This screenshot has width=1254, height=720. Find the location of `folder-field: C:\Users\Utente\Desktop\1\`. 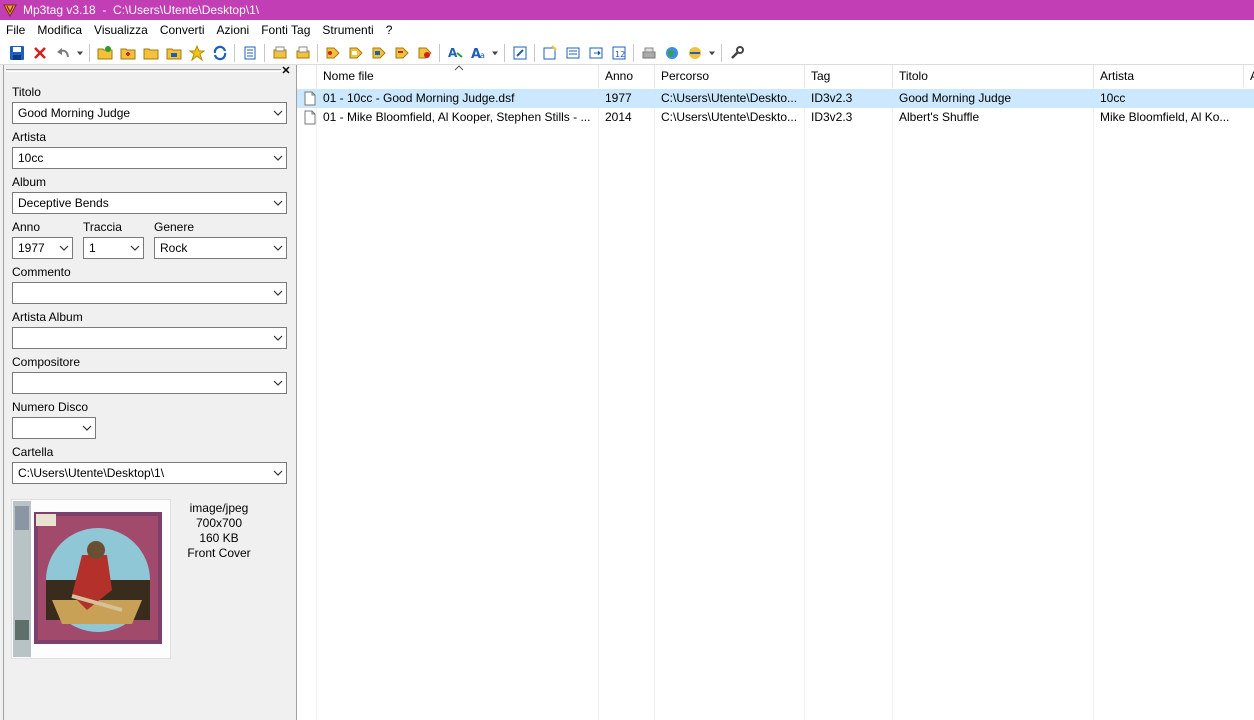

folder-field: C:\Users\Utente\Desktop\1\ is located at coordinates (149, 473).